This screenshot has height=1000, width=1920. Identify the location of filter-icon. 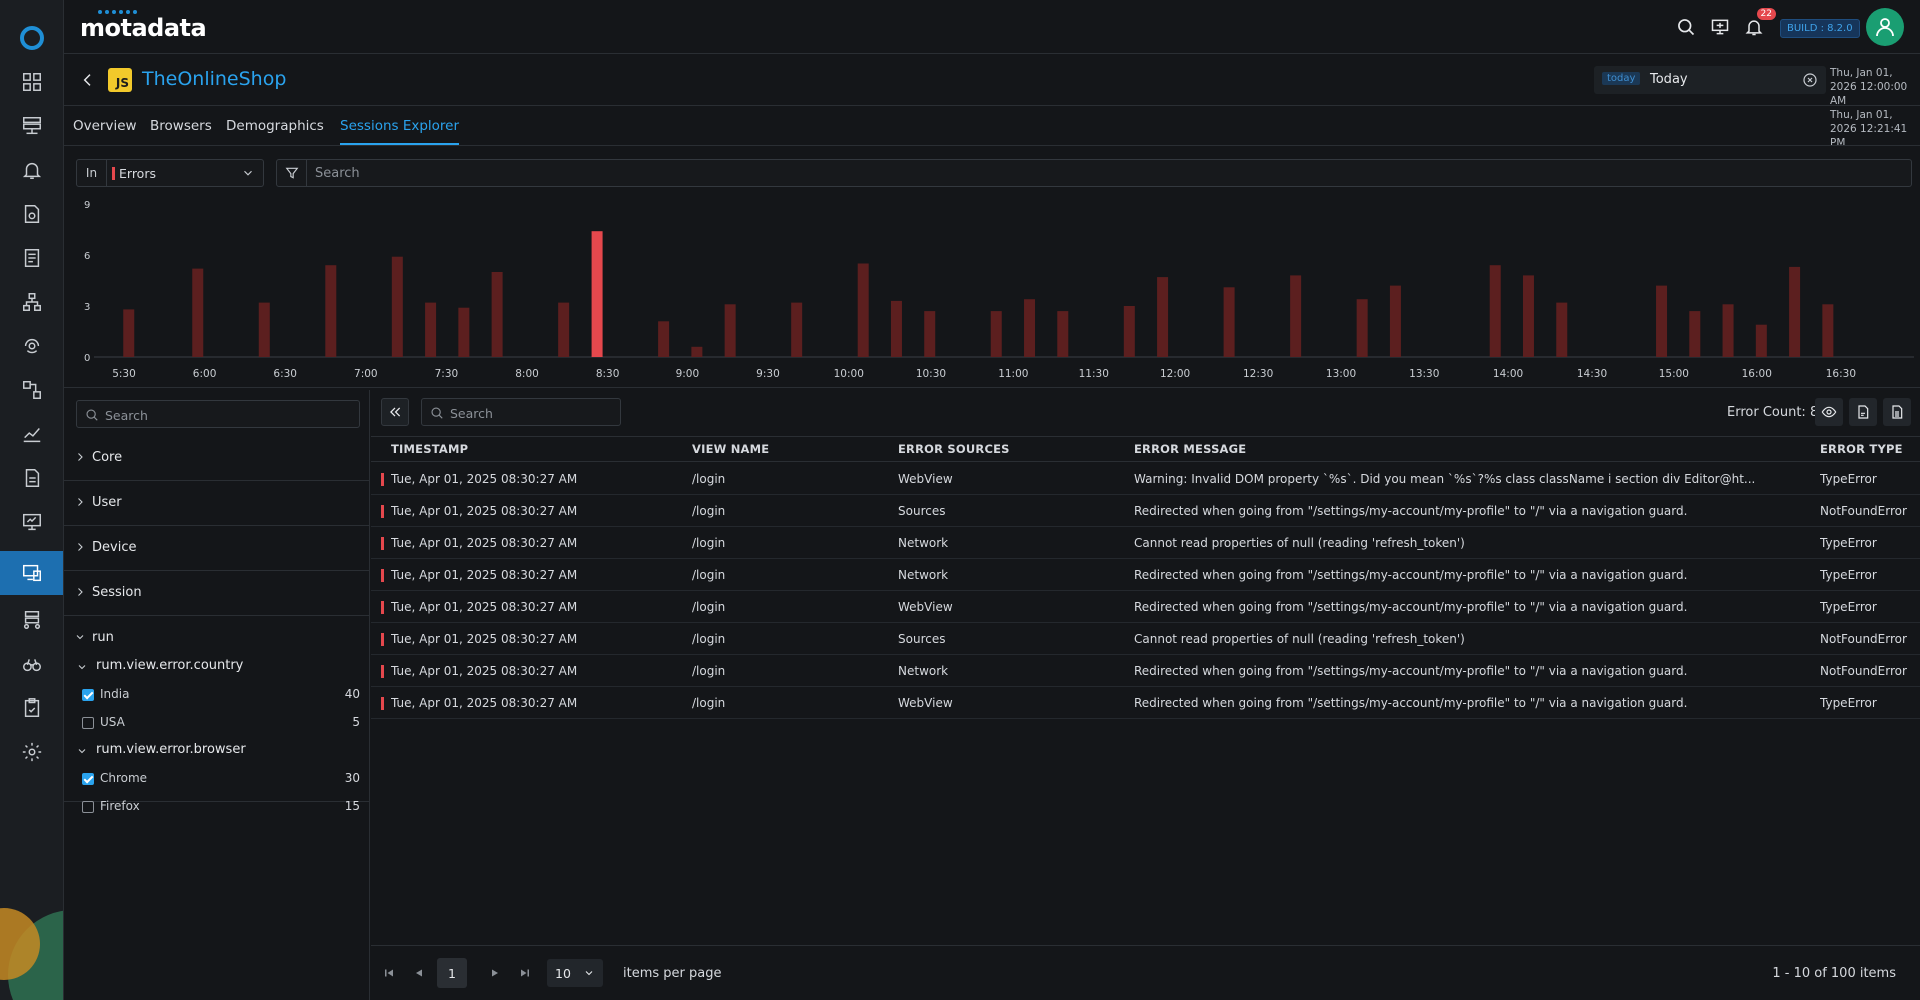
(292, 173).